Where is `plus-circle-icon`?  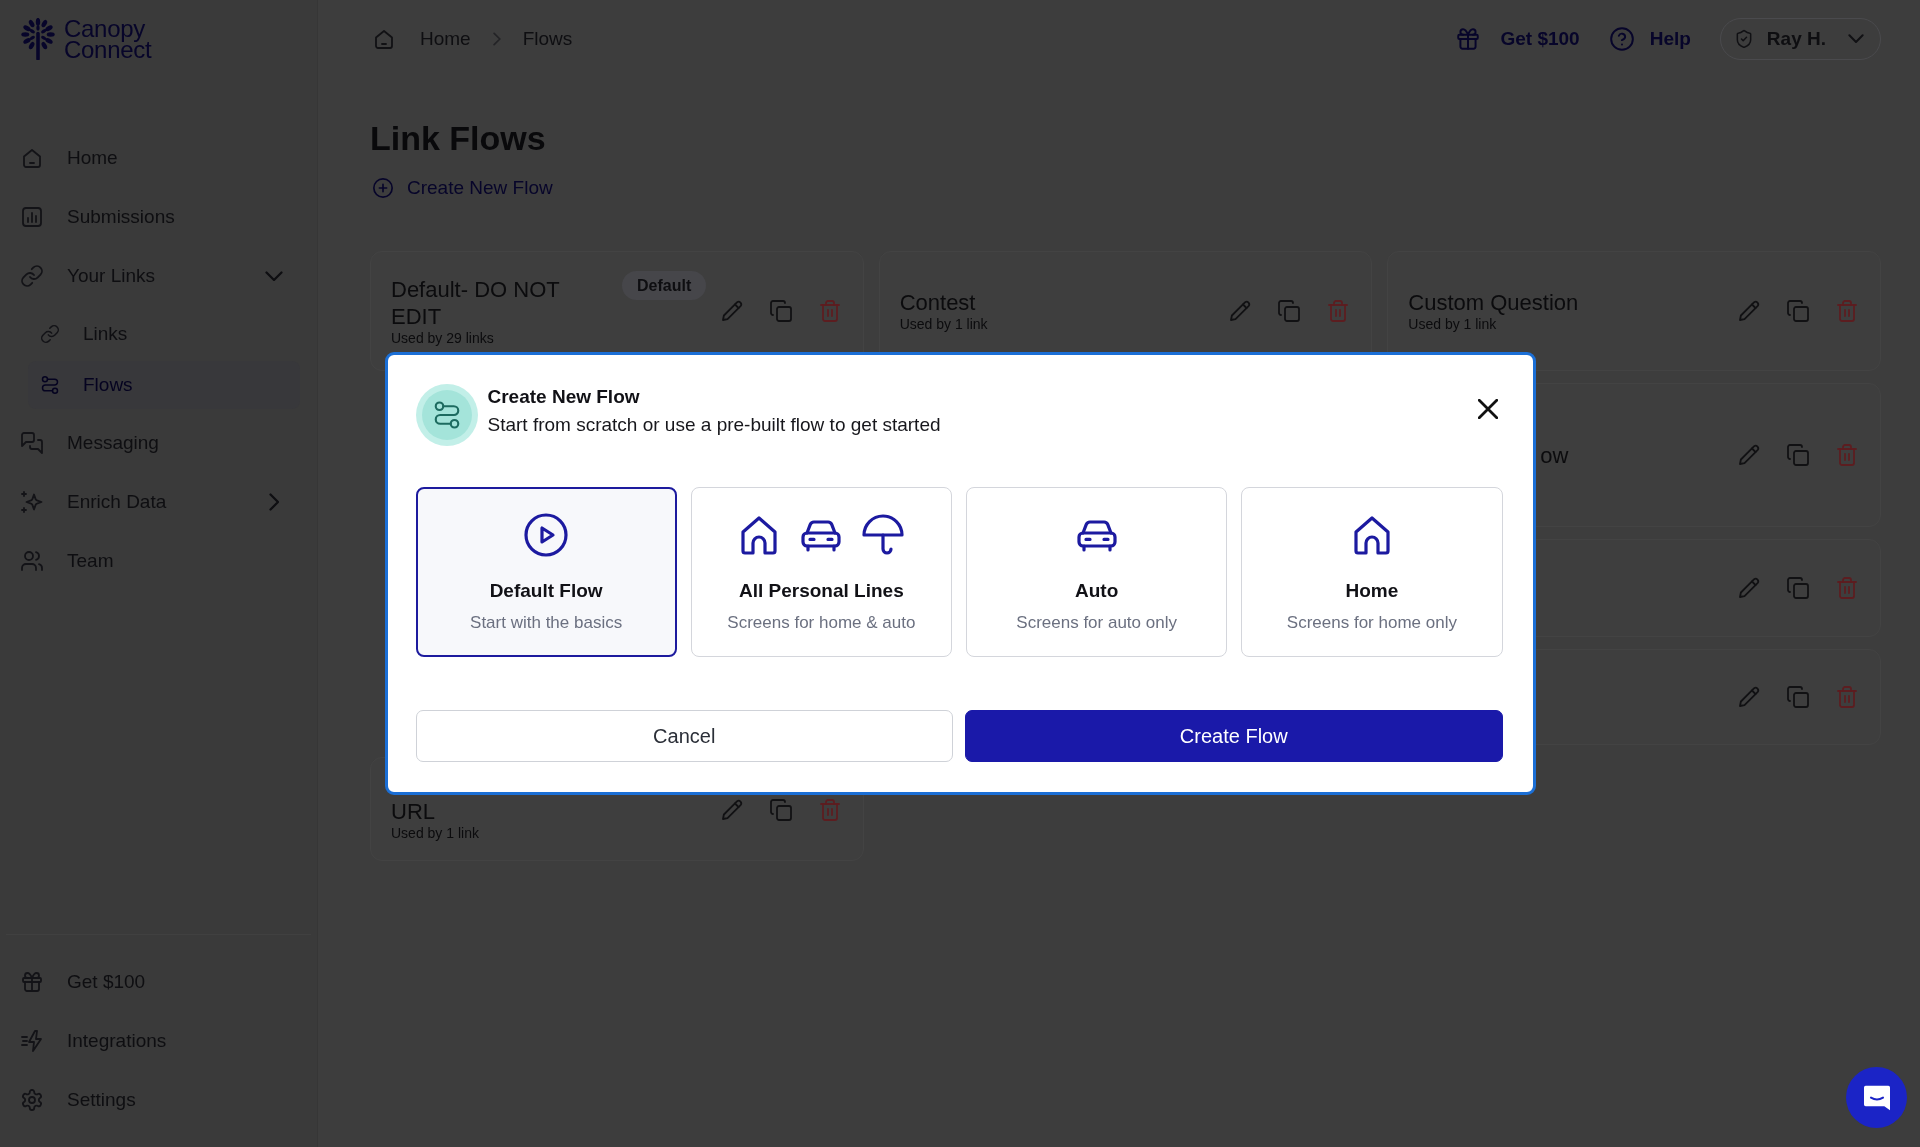 plus-circle-icon is located at coordinates (383, 188).